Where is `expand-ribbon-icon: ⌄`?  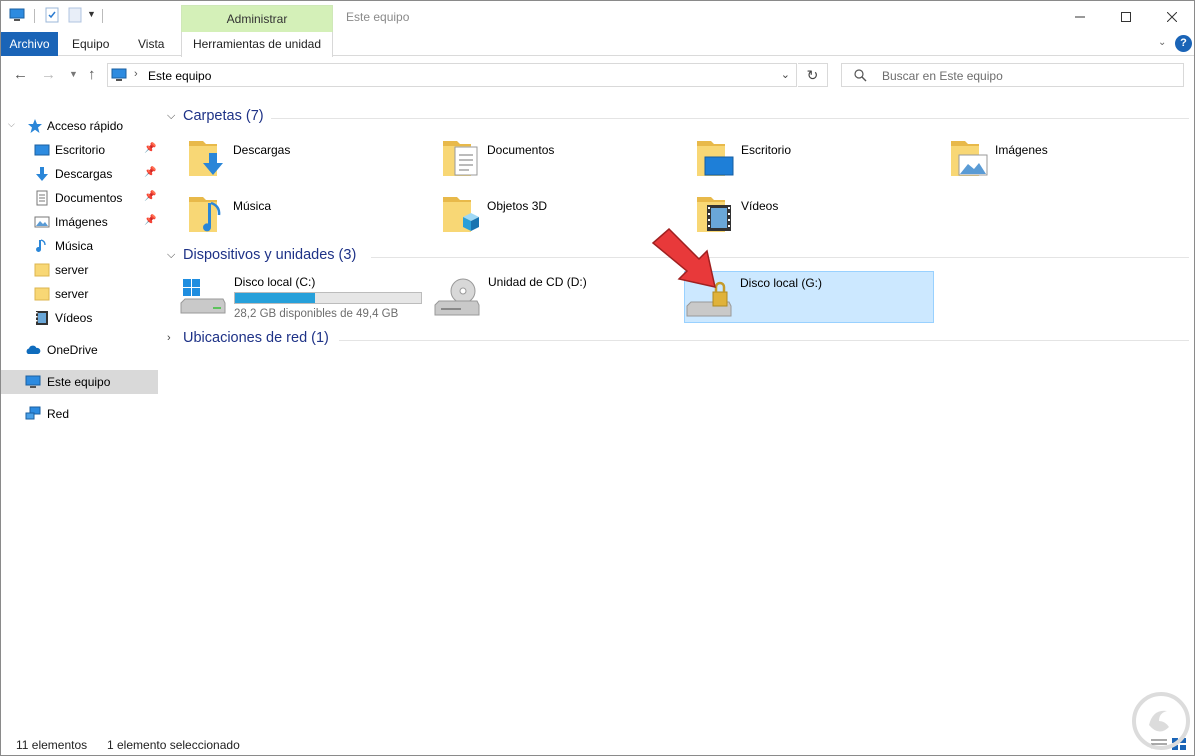
expand-ribbon-icon: ⌄ is located at coordinates (1162, 42).